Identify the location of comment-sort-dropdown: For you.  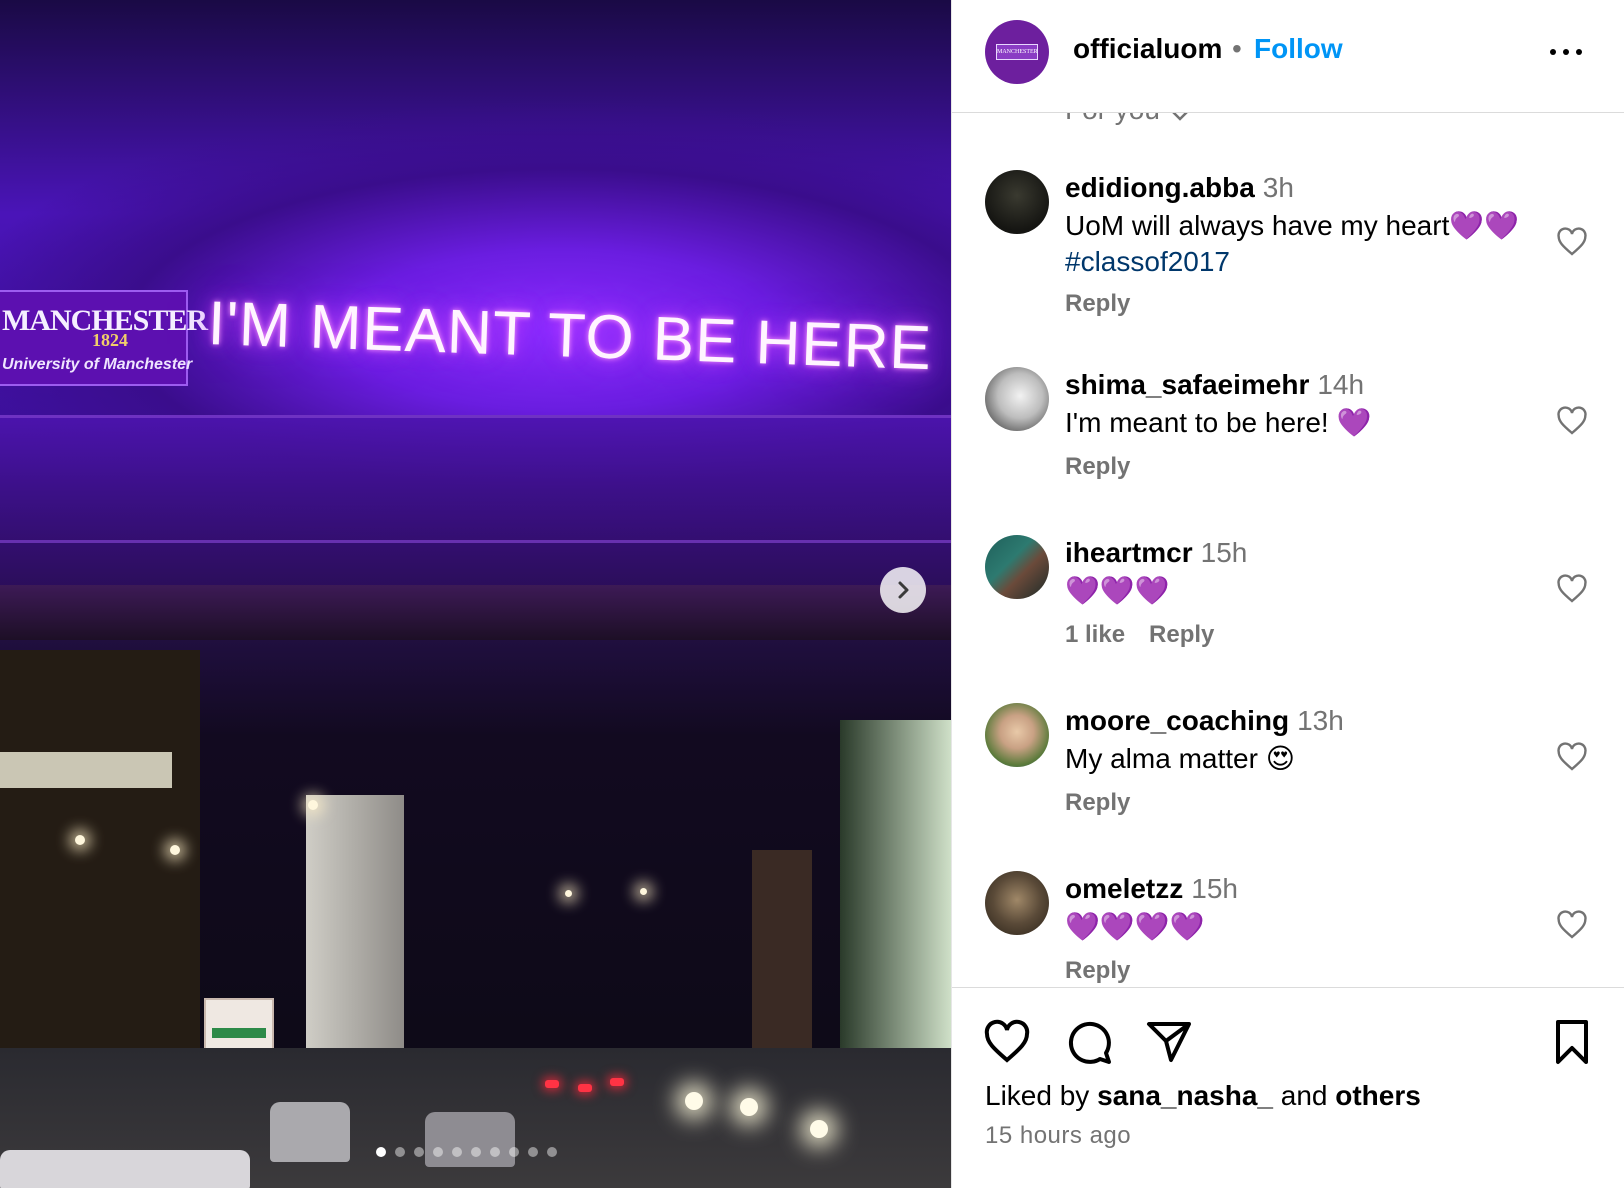
(1127, 120).